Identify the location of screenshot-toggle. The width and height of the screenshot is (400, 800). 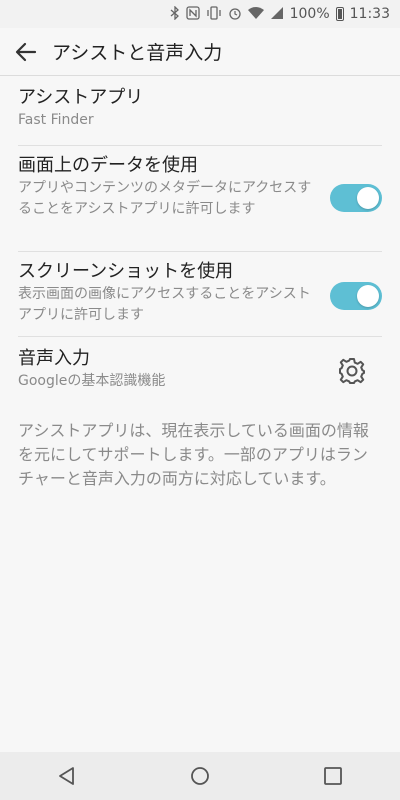
(356, 296).